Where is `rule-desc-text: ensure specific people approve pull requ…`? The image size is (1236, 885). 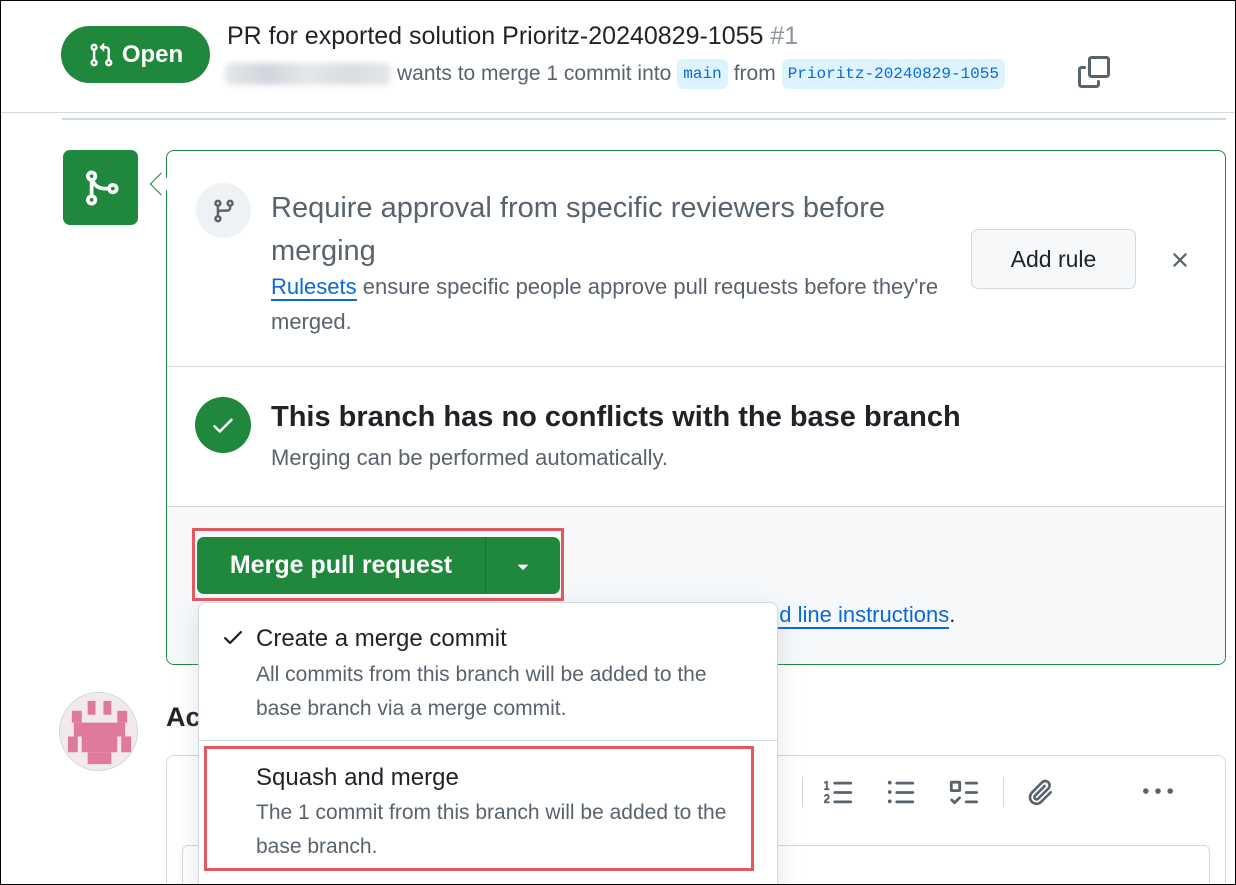
rule-desc-text: ensure specific people approve pull requ… is located at coordinates (605, 304).